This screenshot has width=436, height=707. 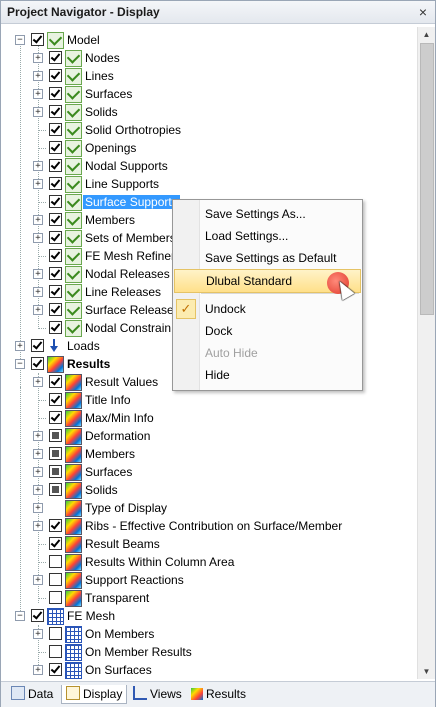 I want to click on tree-item-title-info: Title Info, so click(x=209, y=400).